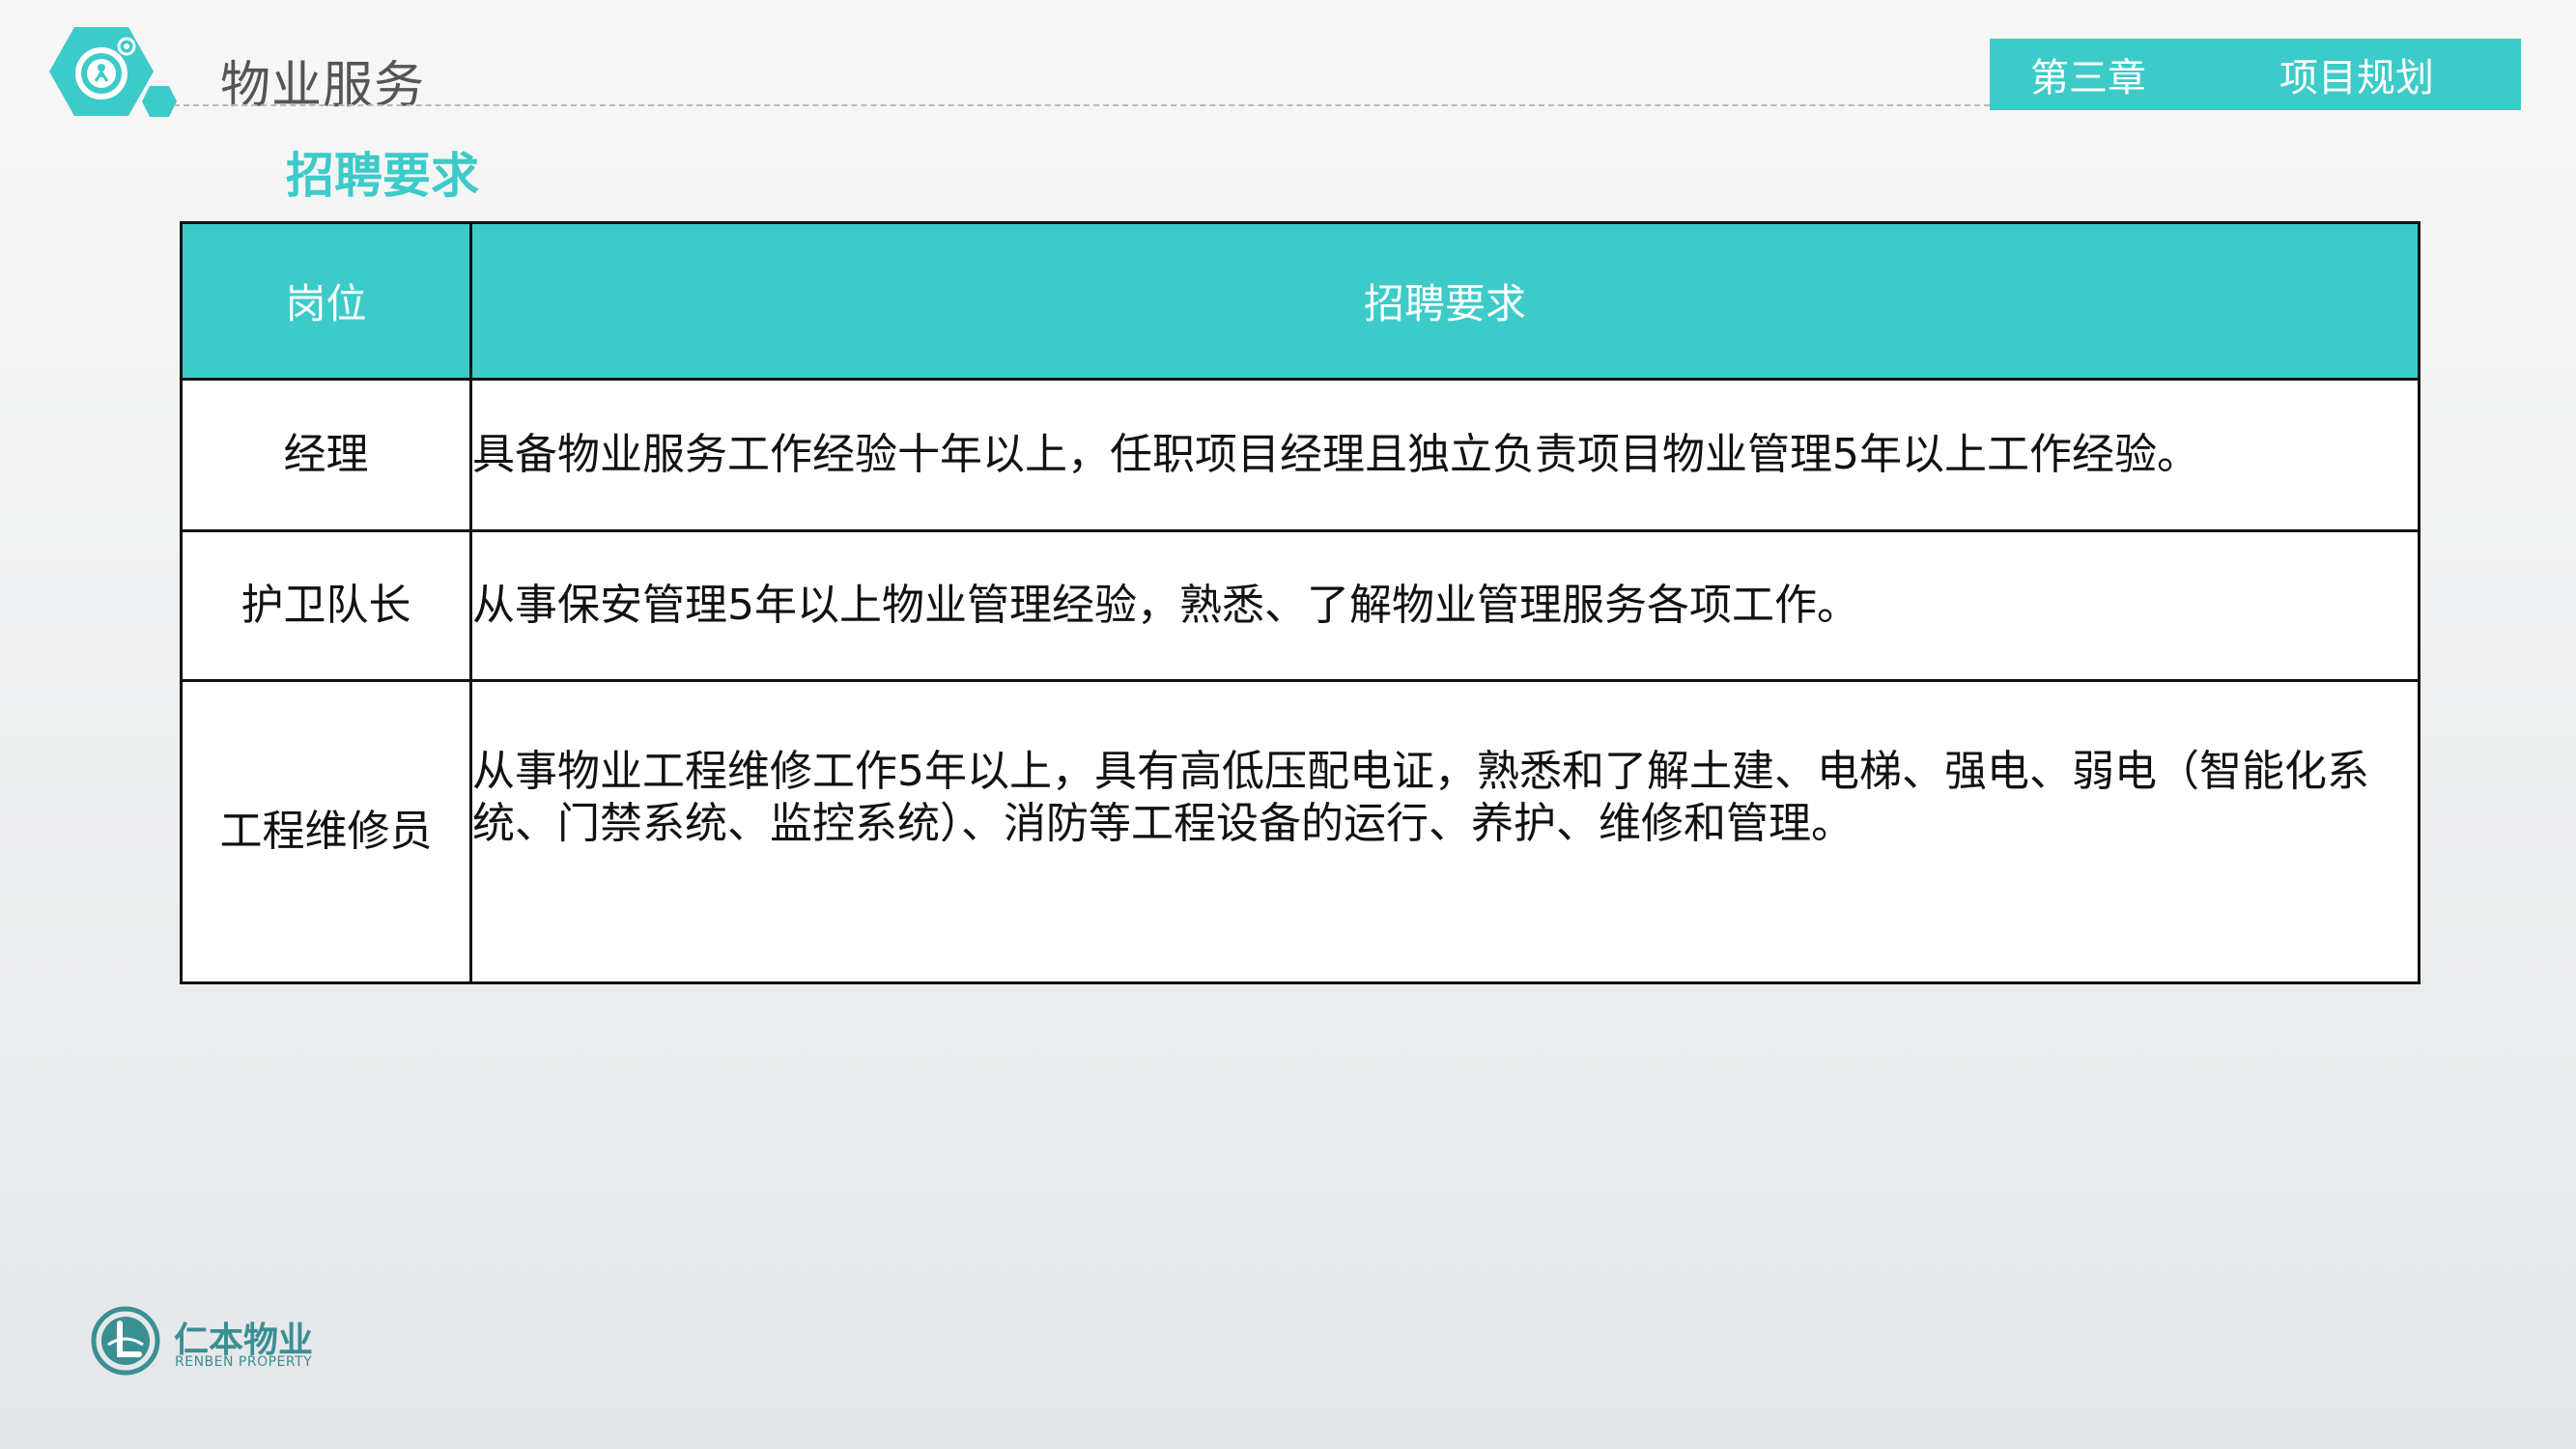  What do you see at coordinates (1444, 605) in the screenshot?
I see `requirement-cell: 从事保安管理5年以上物业管理经验，熟悉、了解物业管理服务各项工作。` at bounding box center [1444, 605].